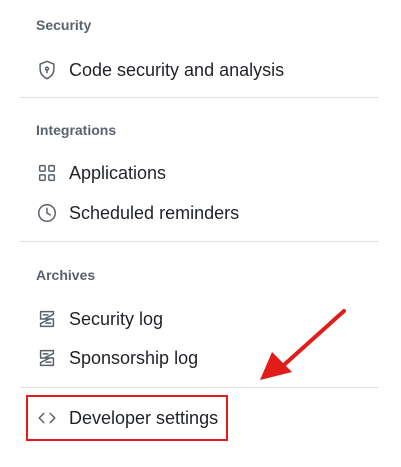  I want to click on section-heading-integrations: Integrations, so click(76, 130).